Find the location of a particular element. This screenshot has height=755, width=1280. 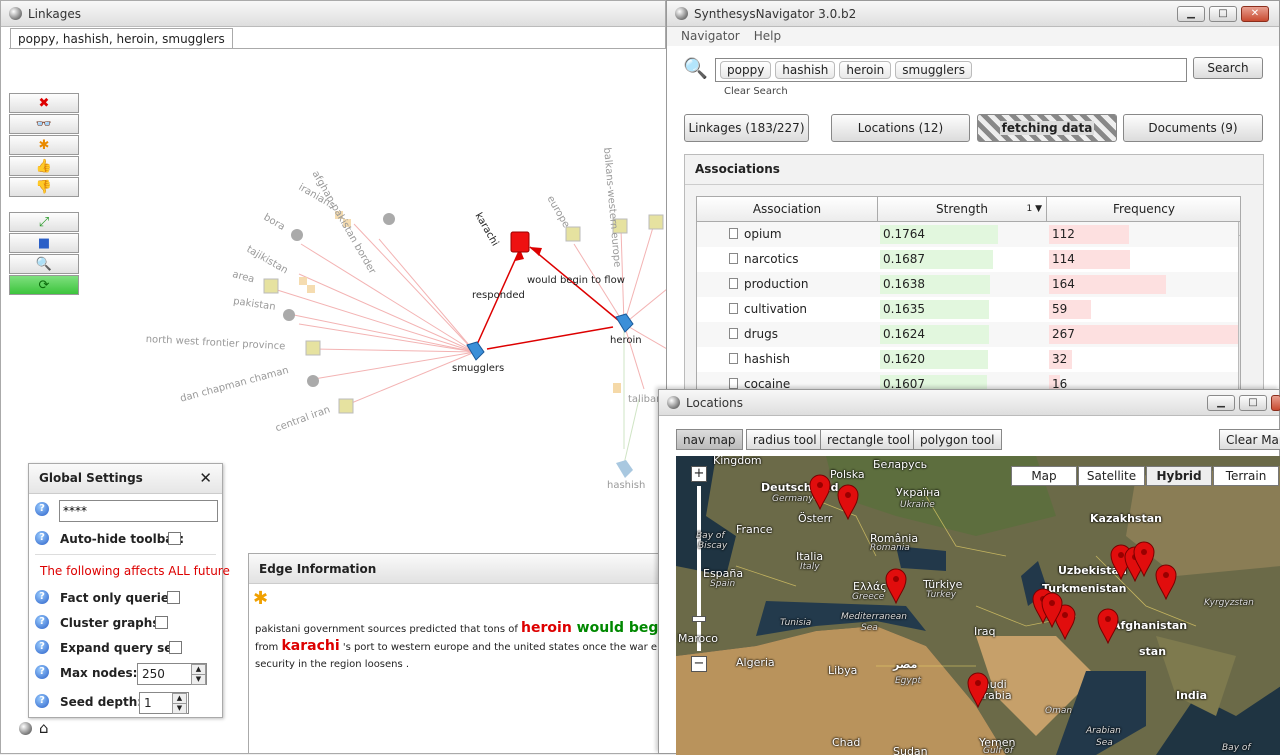

query-chip: smugglers is located at coordinates (933, 70).